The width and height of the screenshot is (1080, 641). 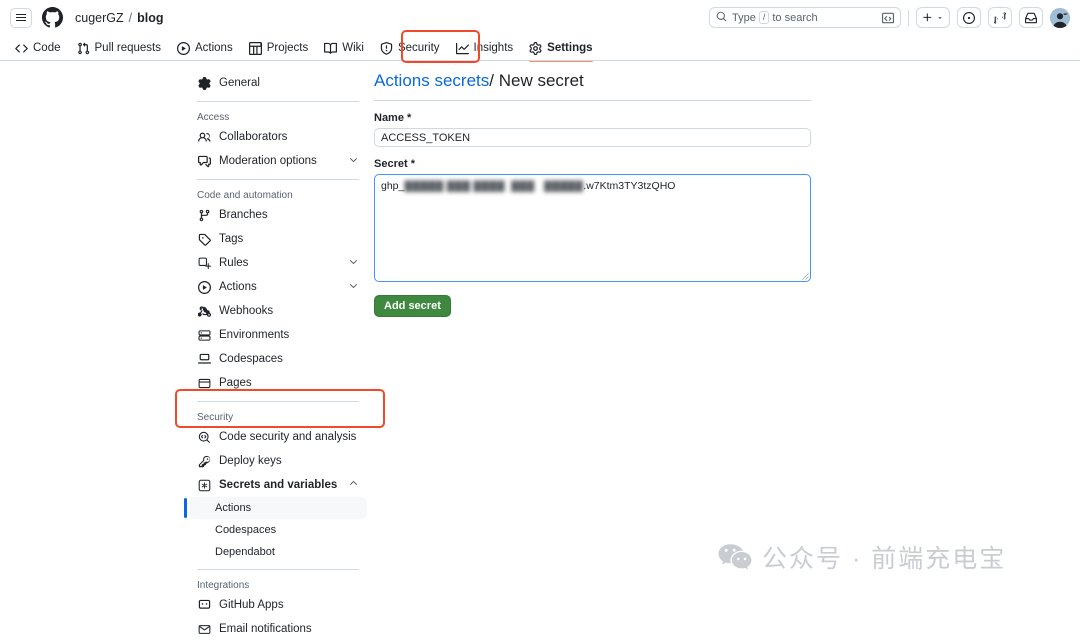 I want to click on sidebar-item-collaborators: Collaborators, so click(x=278, y=137).